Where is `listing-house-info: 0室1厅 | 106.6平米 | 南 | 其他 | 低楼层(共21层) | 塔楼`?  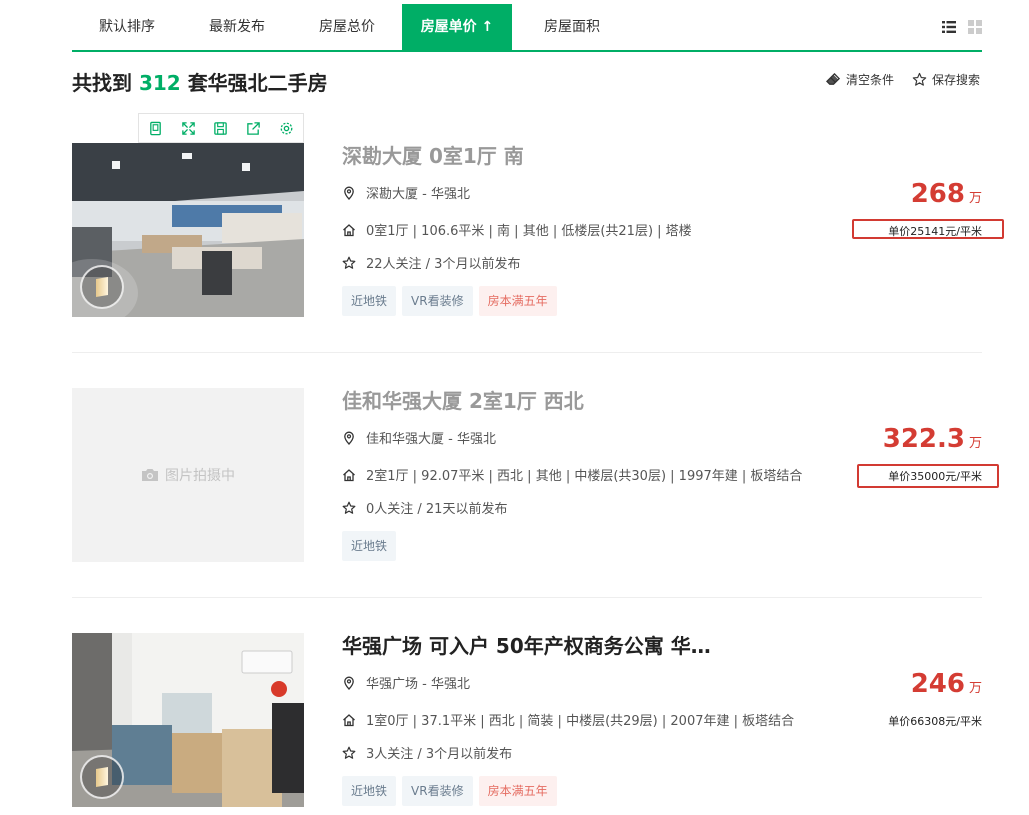
listing-house-info: 0室1厅 | 106.6平米 | 南 | 其他 | 低楼层(共21层) | 塔楼 is located at coordinates (517, 229).